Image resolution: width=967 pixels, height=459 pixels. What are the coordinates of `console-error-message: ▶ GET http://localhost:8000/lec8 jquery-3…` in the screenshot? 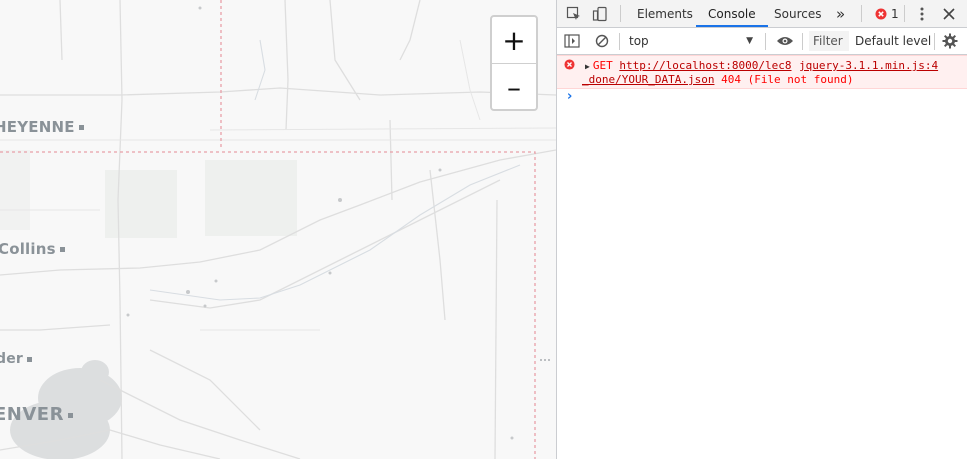 It's located at (762, 72).